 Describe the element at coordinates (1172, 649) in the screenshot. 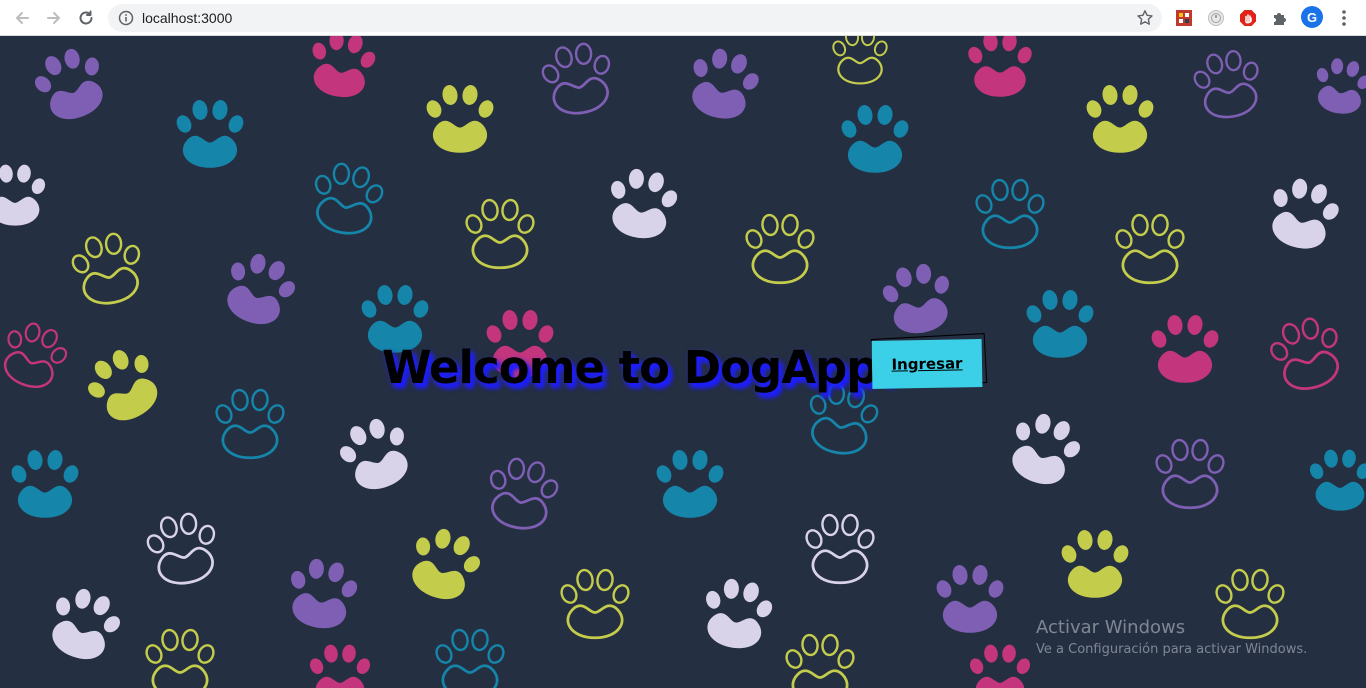

I see `watermark-subtitle: Ve a Configuración para activar Windows.` at that location.